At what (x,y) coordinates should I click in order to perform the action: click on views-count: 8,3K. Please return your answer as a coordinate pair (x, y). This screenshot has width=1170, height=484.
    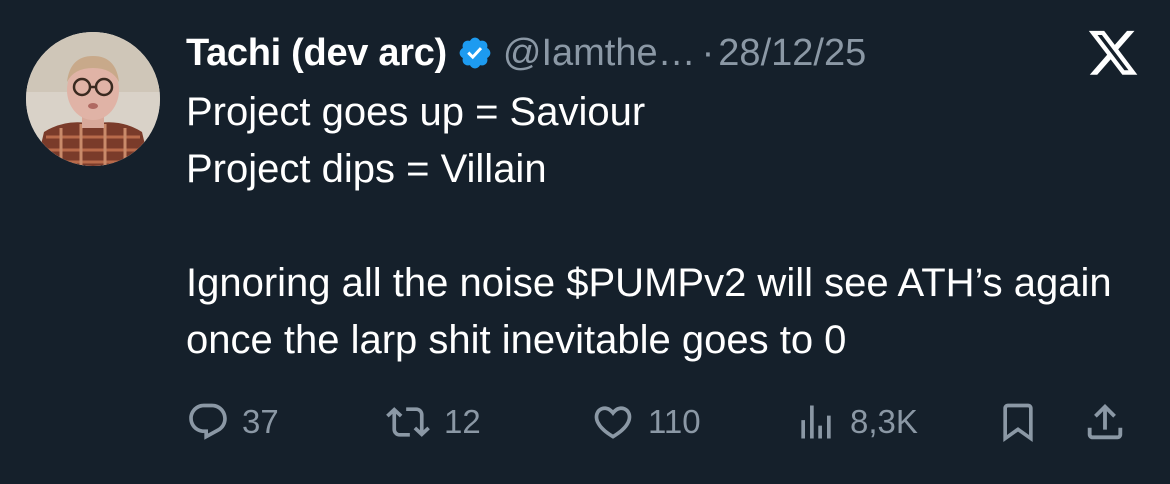
    Looking at the image, I should click on (884, 421).